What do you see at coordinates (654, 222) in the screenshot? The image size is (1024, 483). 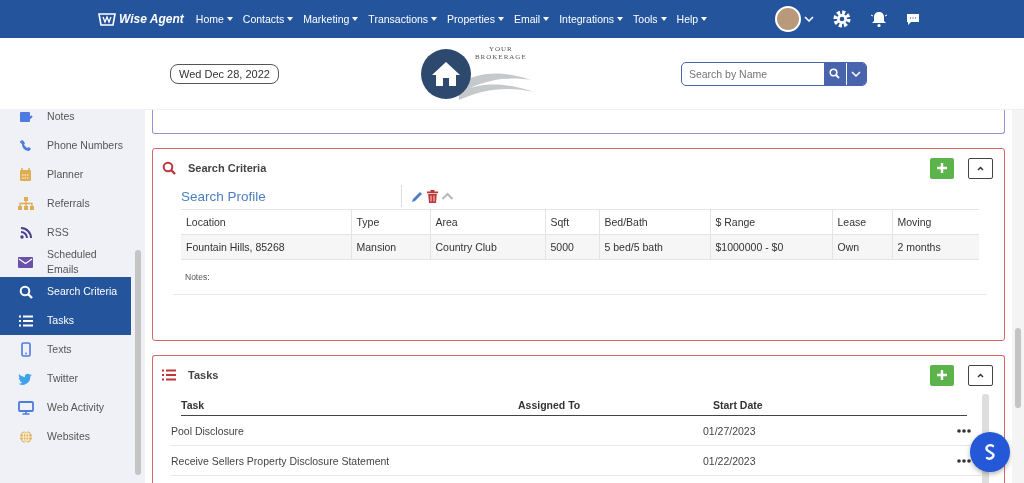 I see `column-header: Bed/Bath` at bounding box center [654, 222].